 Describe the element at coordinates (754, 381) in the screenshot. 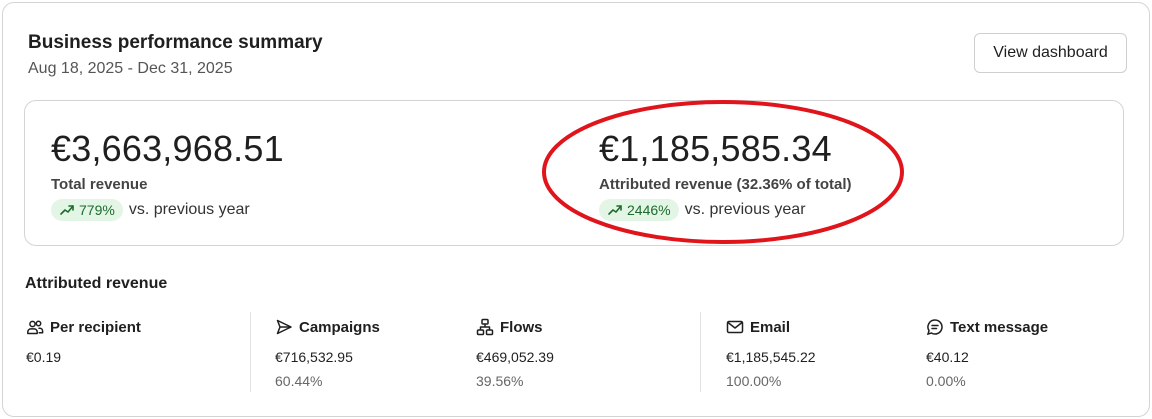

I see `email-percent: 100.00%` at that location.